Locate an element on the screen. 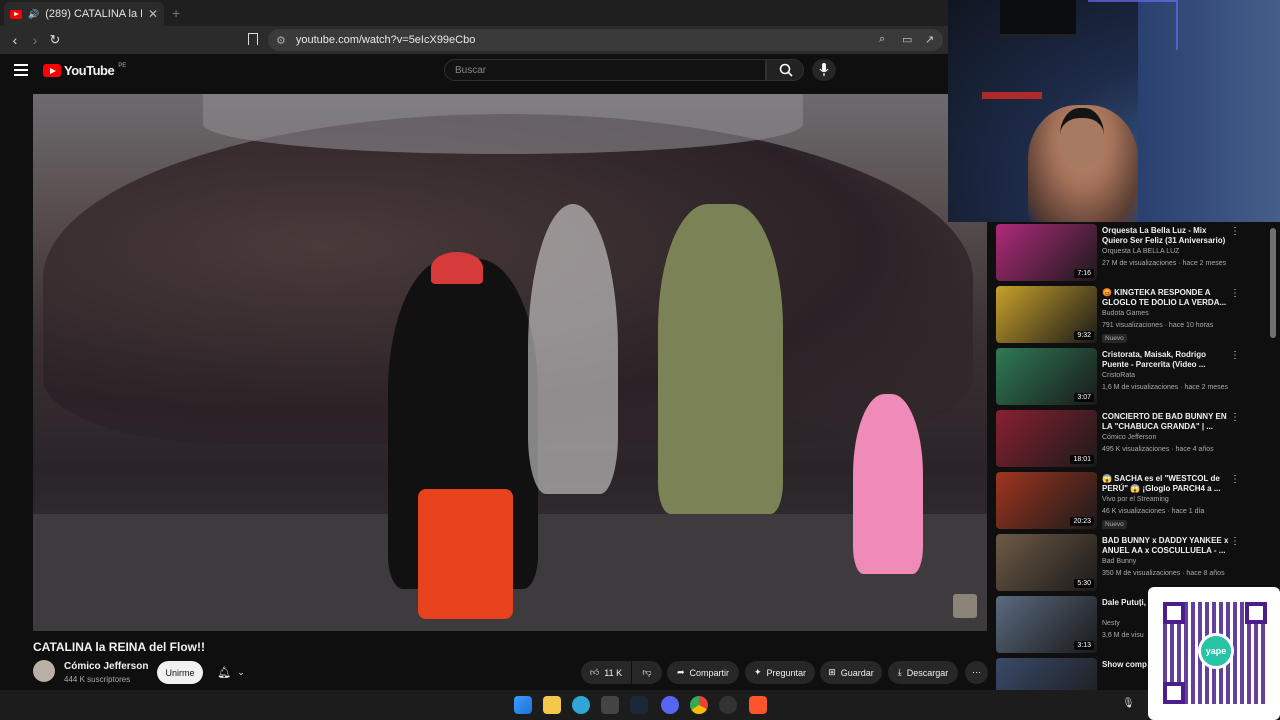  rec-meta: 791 visualizaciones · hace 10 horas is located at coordinates (1158, 325).